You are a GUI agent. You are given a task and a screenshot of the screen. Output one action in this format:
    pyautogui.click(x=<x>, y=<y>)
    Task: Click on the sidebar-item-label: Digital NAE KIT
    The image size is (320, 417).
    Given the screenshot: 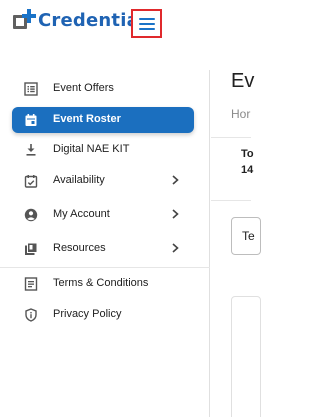 What is the action you would take?
    pyautogui.click(x=91, y=149)
    